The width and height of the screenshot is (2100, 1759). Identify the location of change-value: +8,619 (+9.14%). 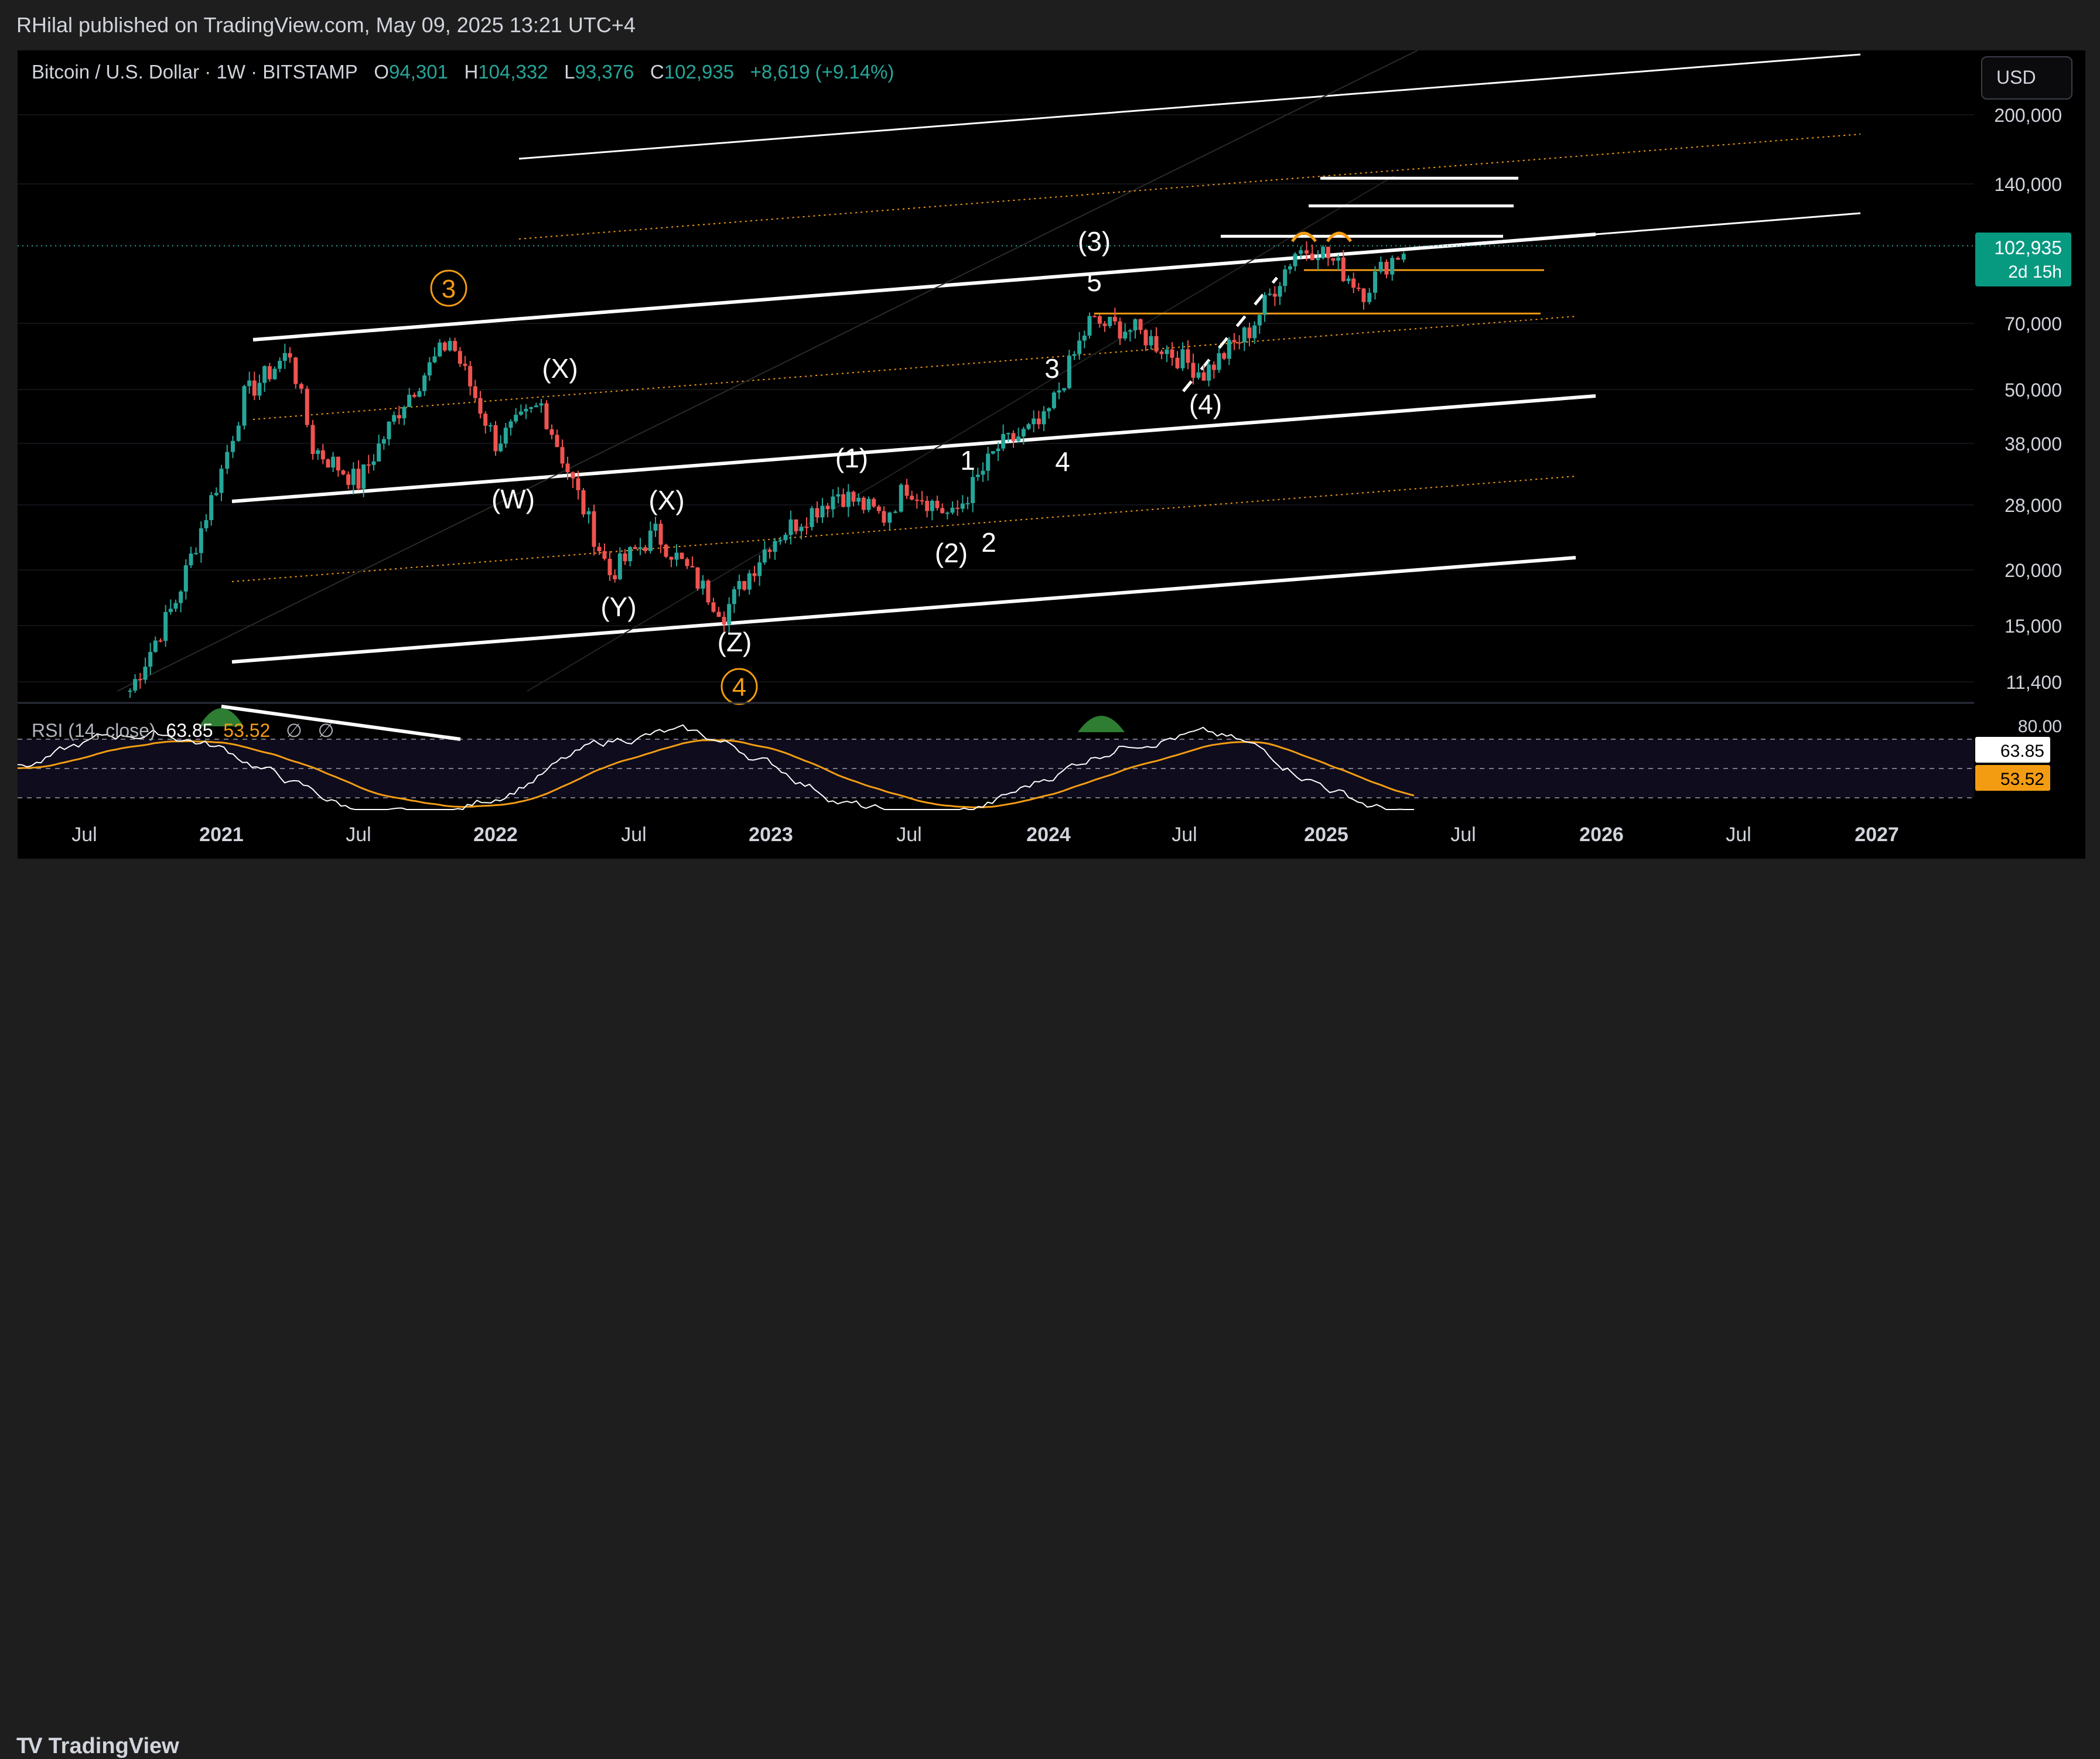
(822, 72).